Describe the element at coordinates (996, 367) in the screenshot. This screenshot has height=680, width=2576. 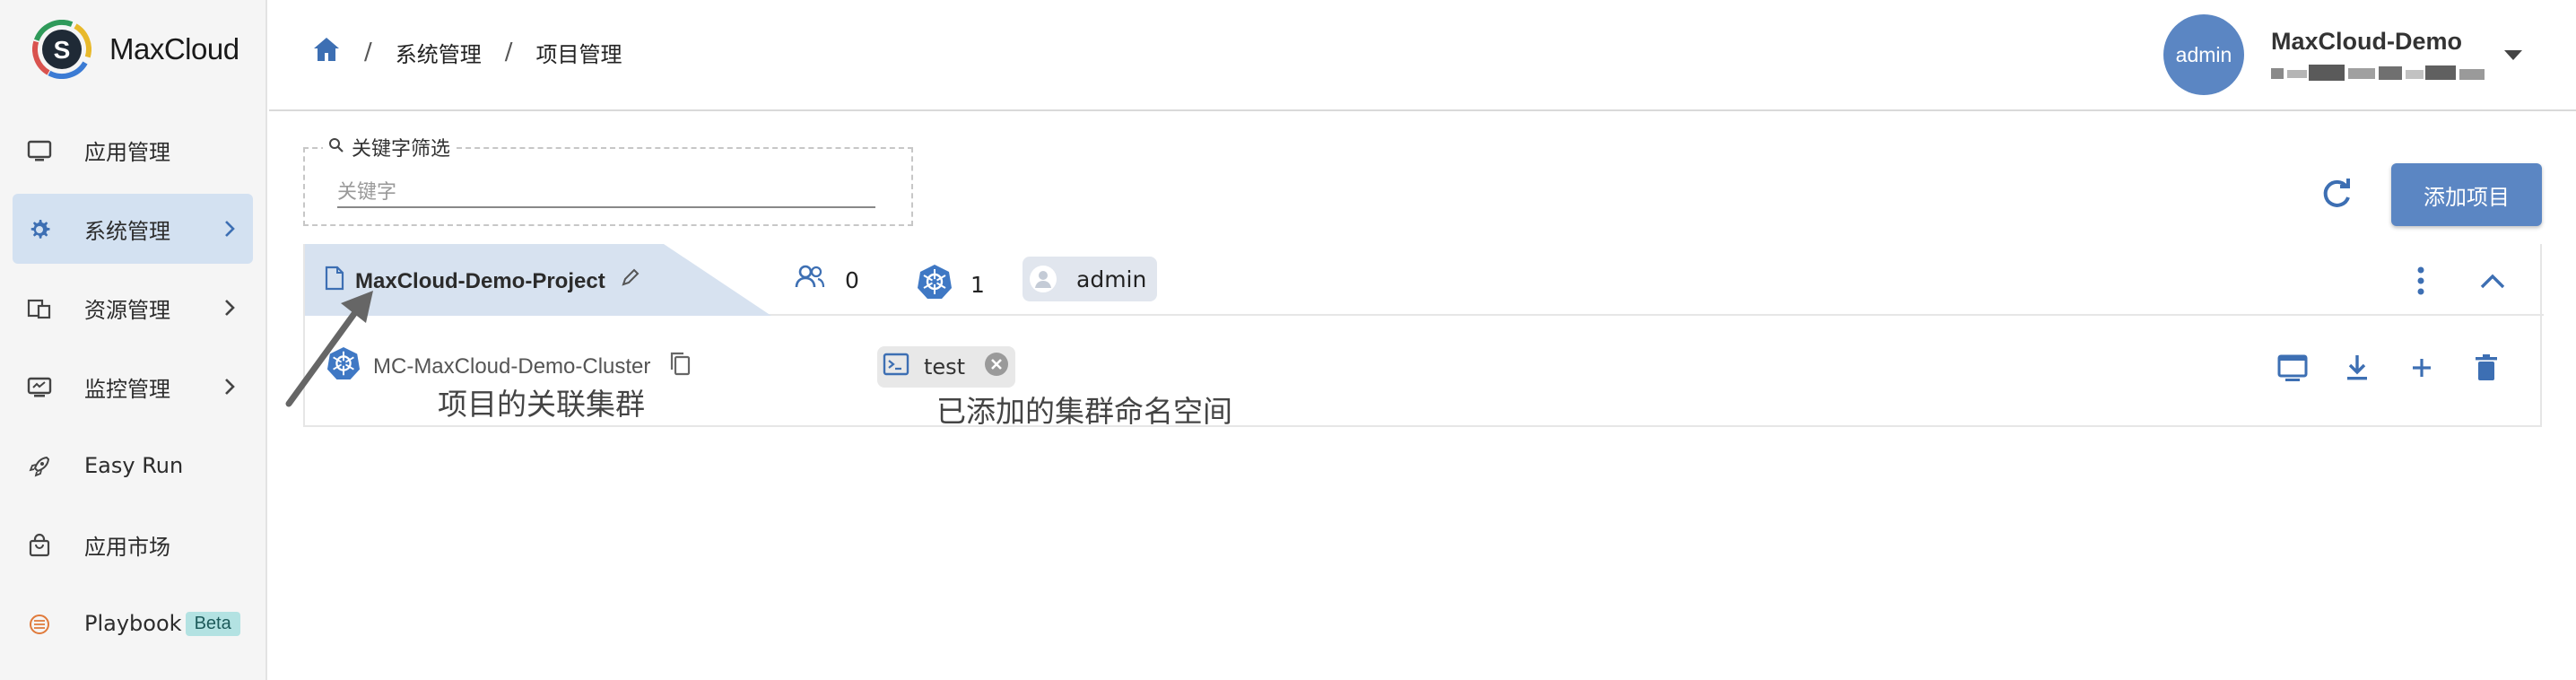
I see `remove-namespace-icon` at that location.